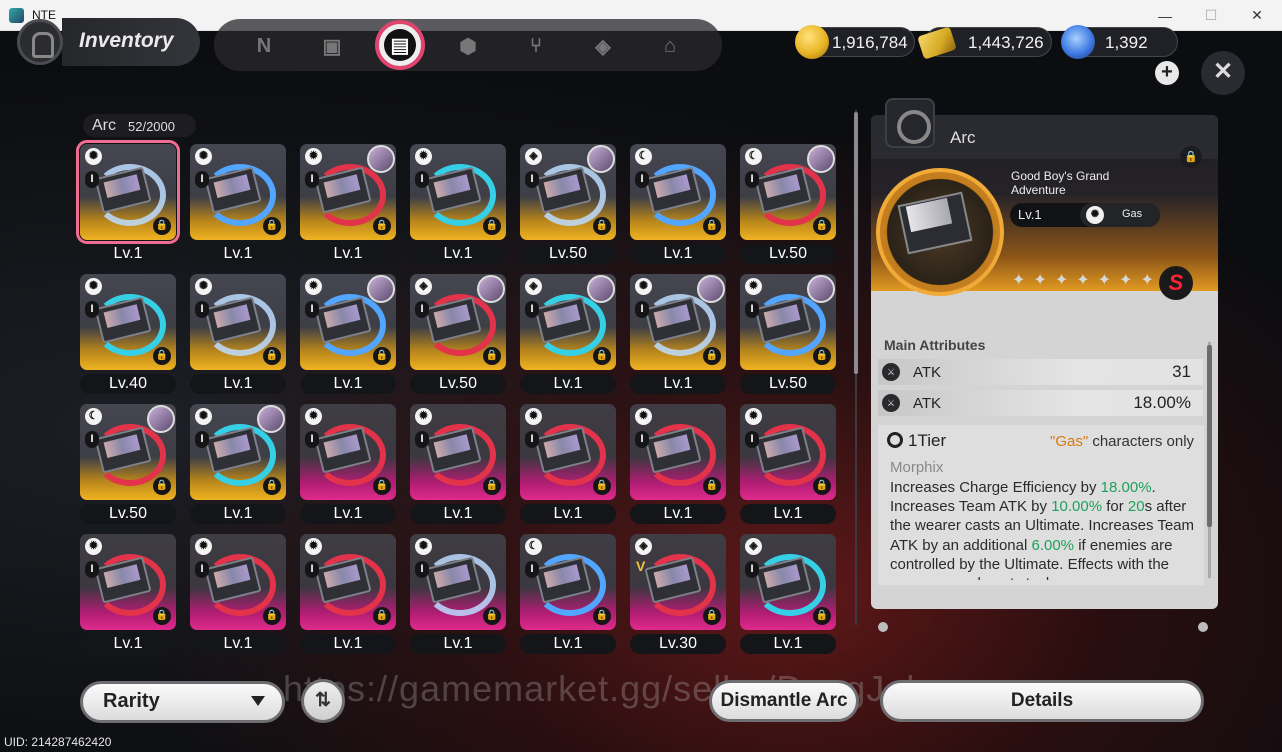 The height and width of the screenshot is (752, 1282). Describe the element at coordinates (131, 701) in the screenshot. I see `rarity-dropdown-label: Rarity` at that location.